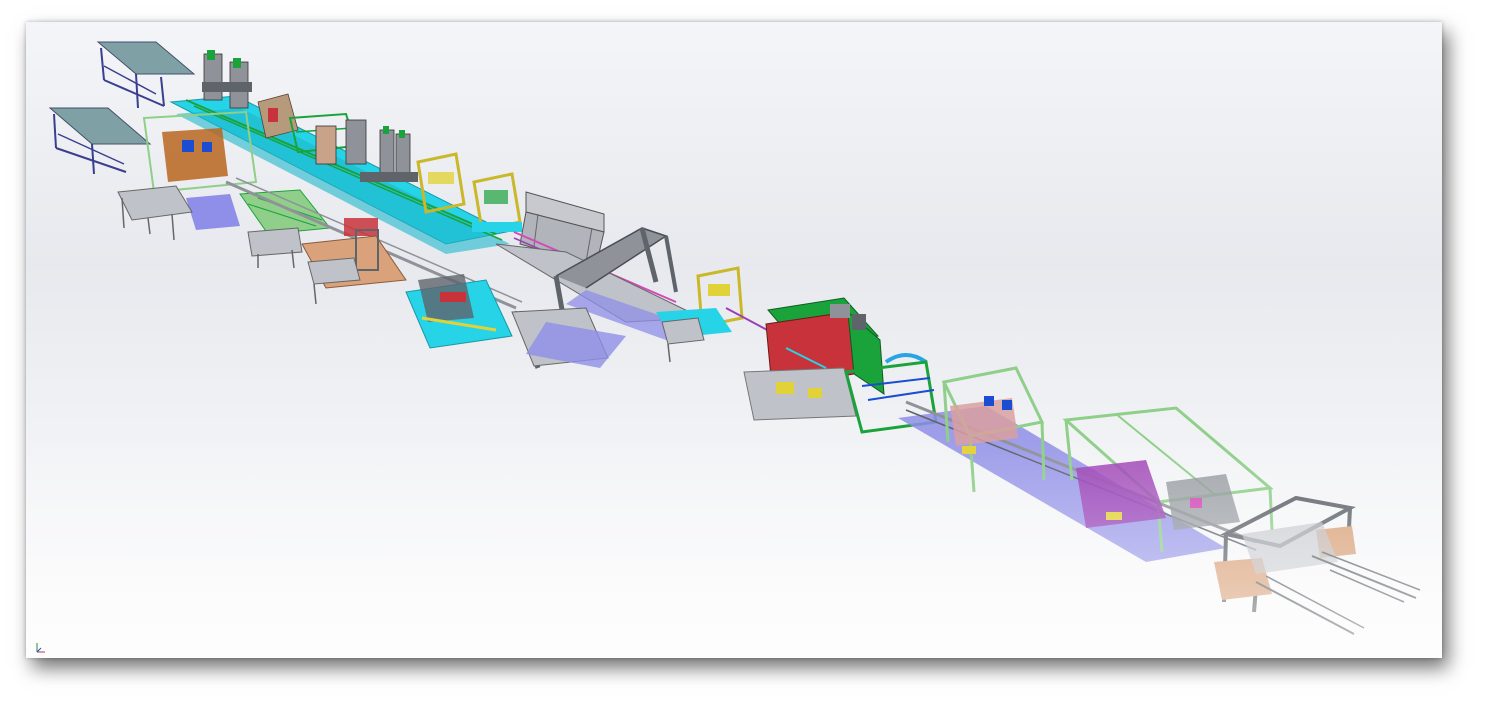  What do you see at coordinates (814, 359) in the screenshot?
I see `main-press-machine` at bounding box center [814, 359].